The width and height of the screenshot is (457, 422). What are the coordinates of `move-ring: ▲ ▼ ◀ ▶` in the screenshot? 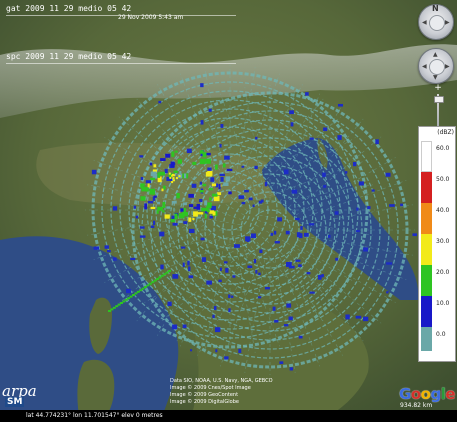 It's located at (436, 66).